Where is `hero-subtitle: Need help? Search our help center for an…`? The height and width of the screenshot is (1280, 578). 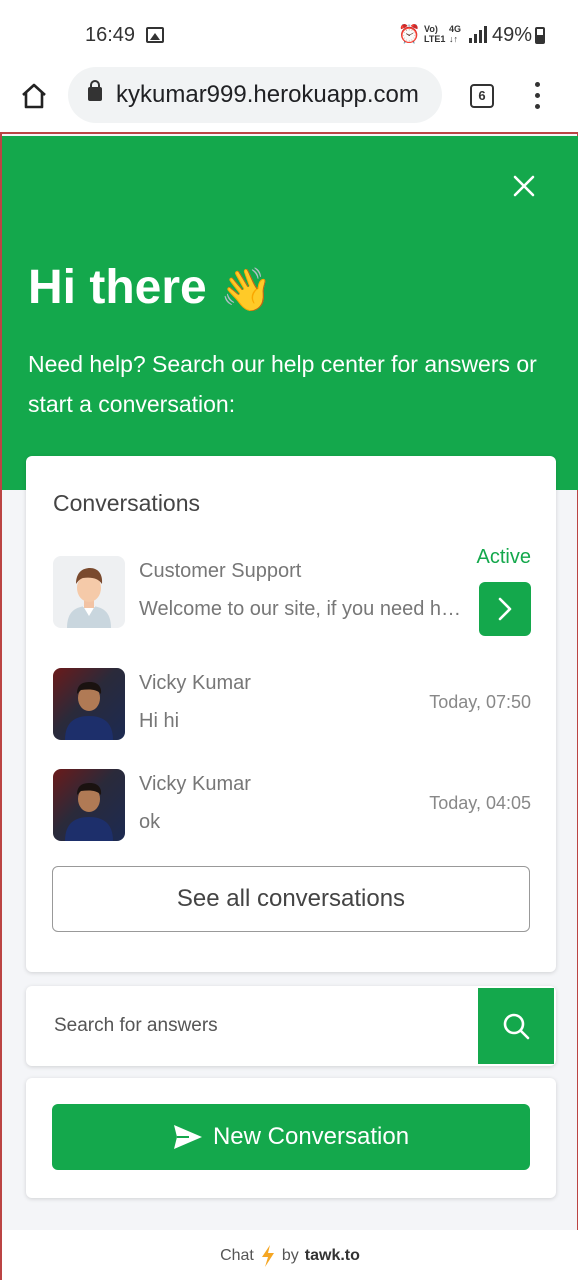 hero-subtitle: Need help? Search our help center for an… is located at coordinates (282, 384).